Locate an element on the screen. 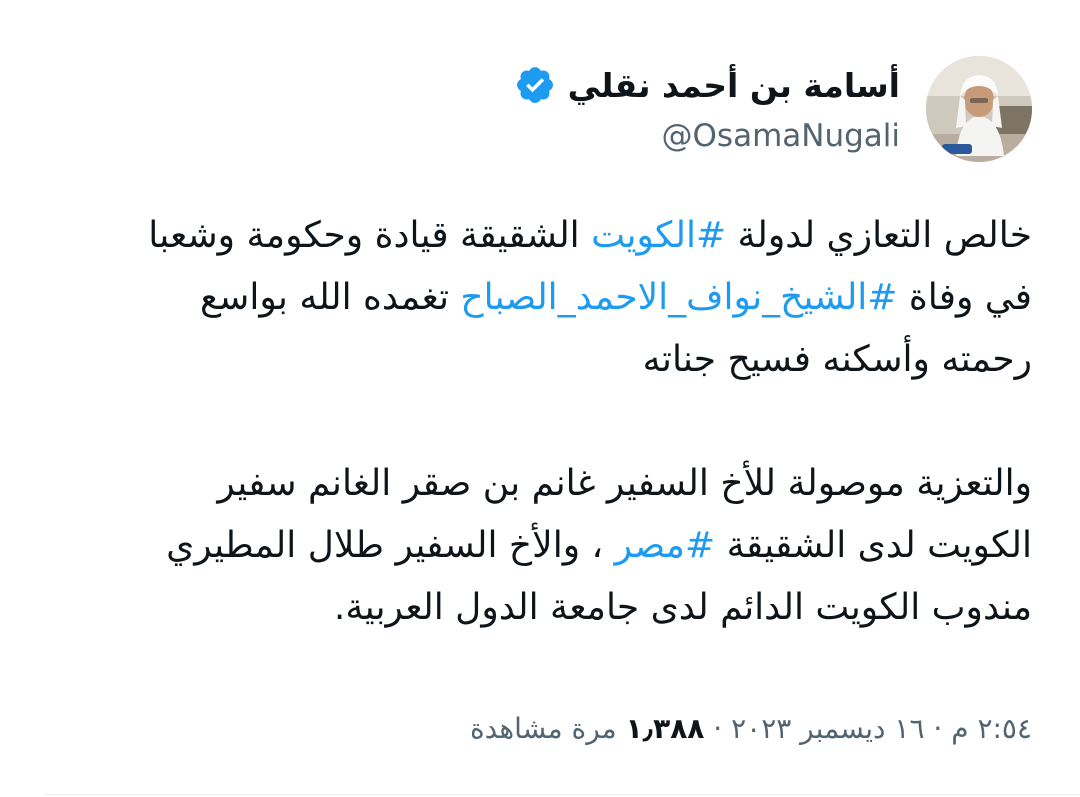  text-segment: تغمده الله بواسع is located at coordinates (330, 297).